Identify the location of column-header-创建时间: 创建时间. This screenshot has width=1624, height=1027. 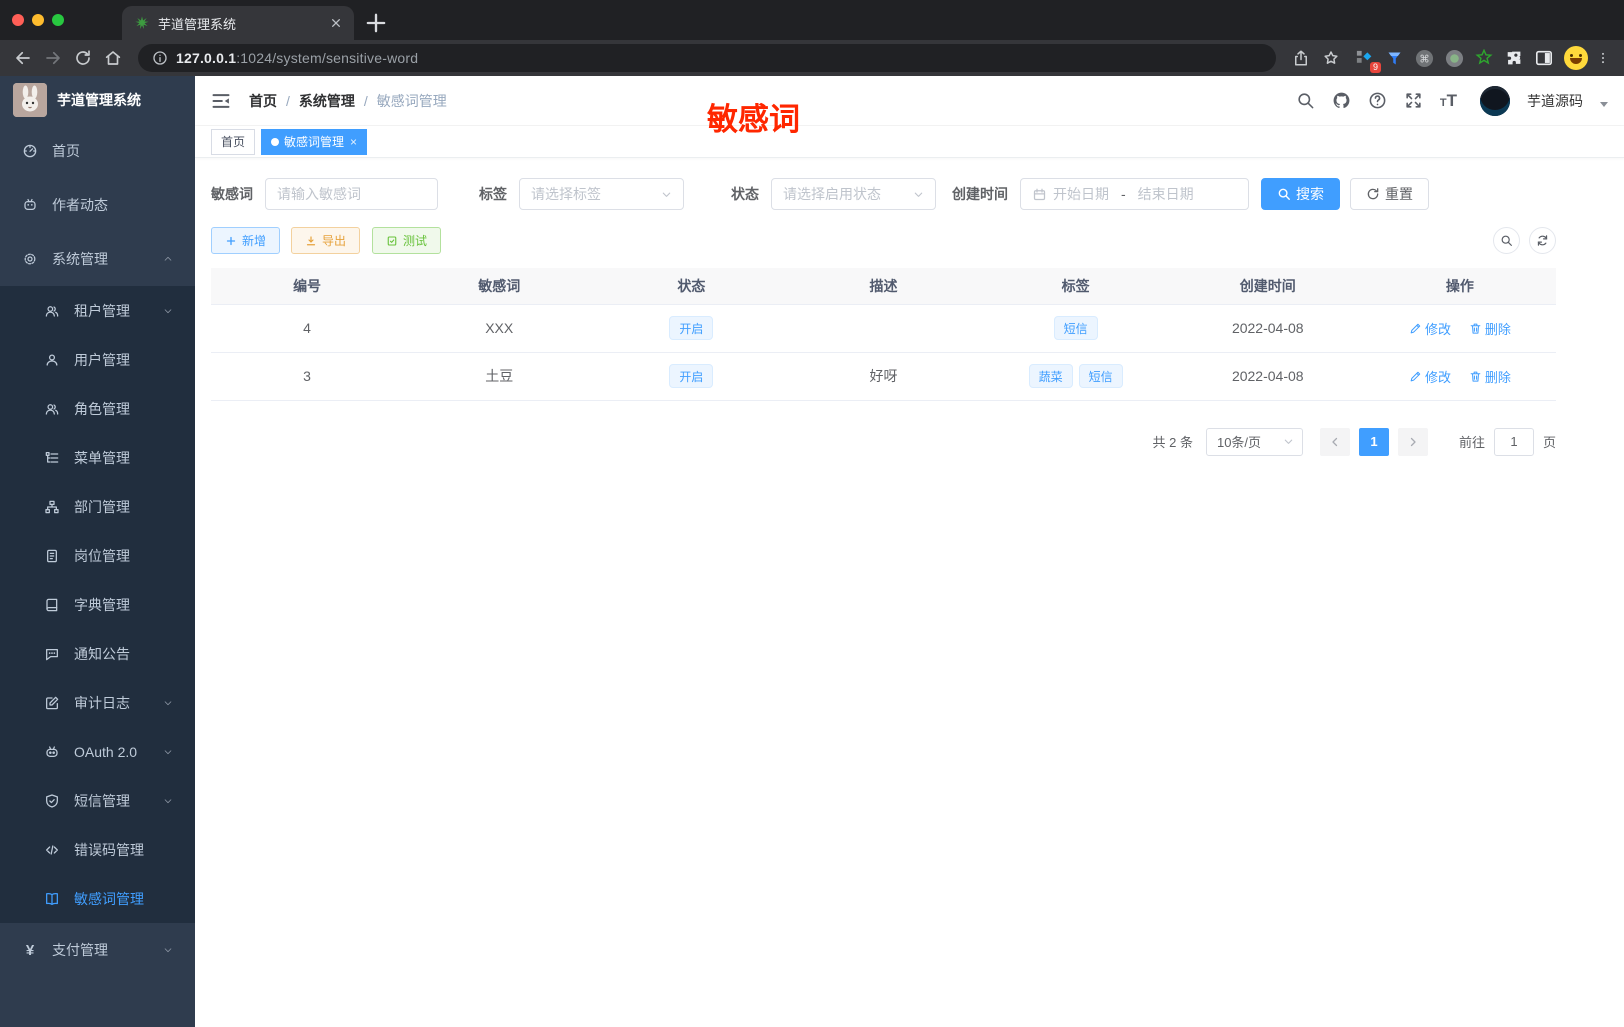
(1267, 286).